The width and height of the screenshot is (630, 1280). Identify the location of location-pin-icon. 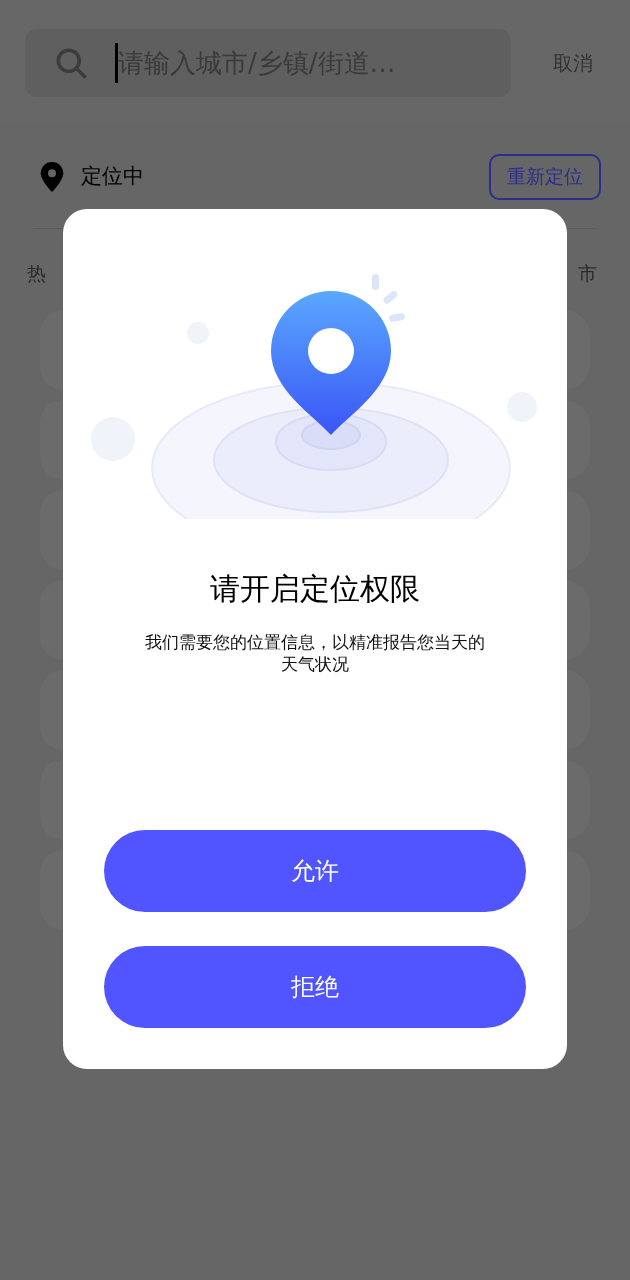
(52, 176).